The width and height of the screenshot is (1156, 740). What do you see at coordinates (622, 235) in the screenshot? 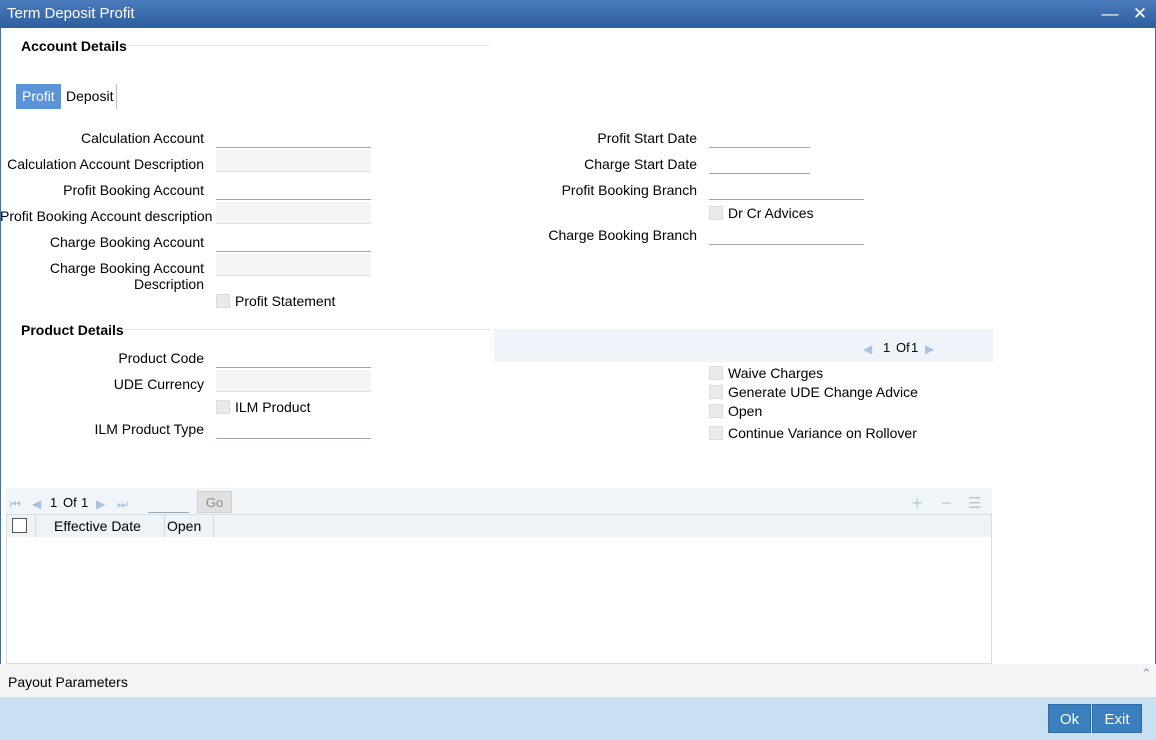
I see `charge-booking-branch-label: Charge Booking Branch` at bounding box center [622, 235].